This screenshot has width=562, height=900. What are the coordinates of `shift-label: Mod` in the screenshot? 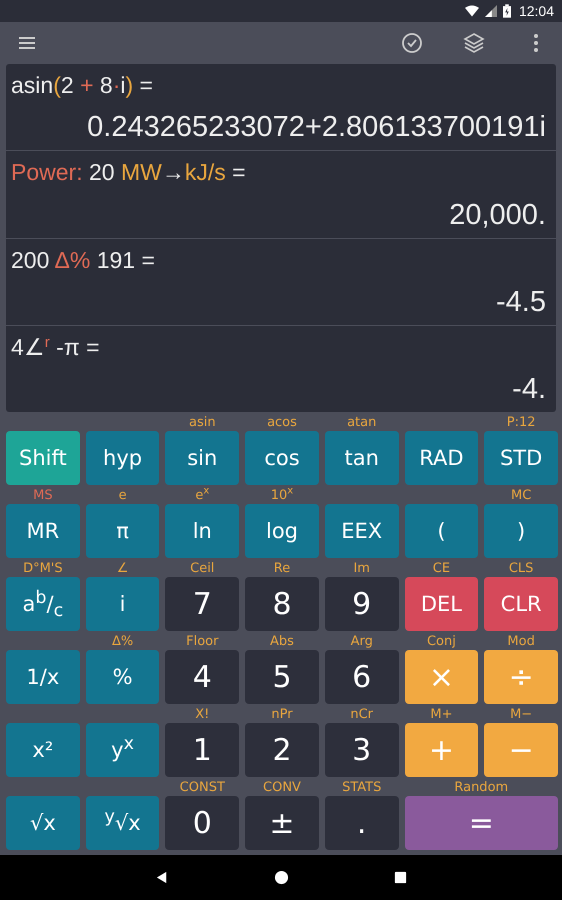 It's located at (521, 641).